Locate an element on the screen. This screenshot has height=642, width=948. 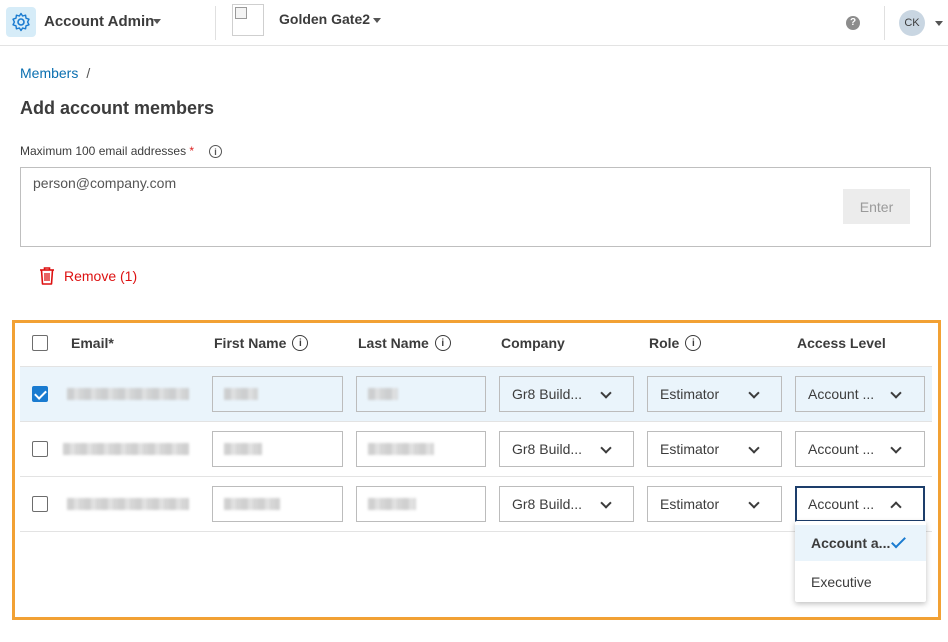
column-header-role: Role i is located at coordinates (675, 343).